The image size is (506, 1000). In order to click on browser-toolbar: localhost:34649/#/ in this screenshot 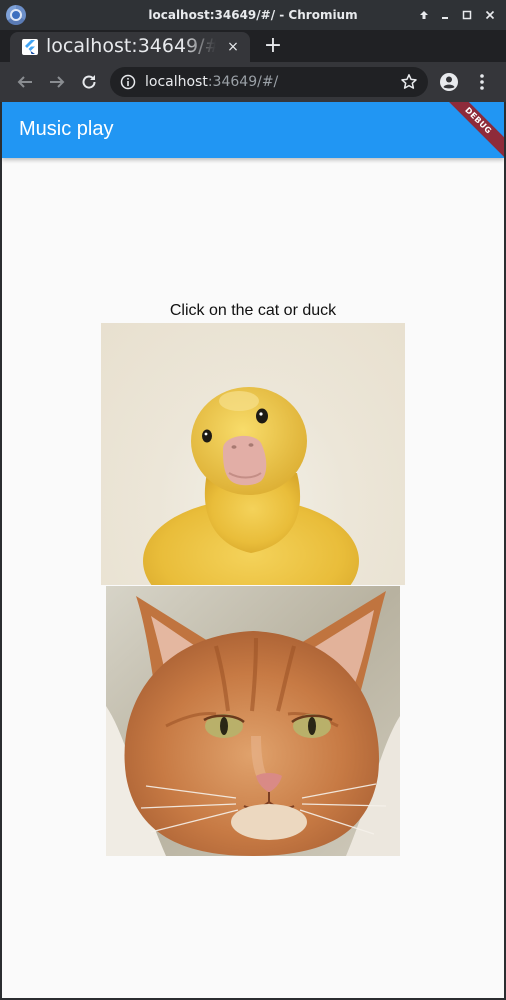, I will do `click(253, 82)`.